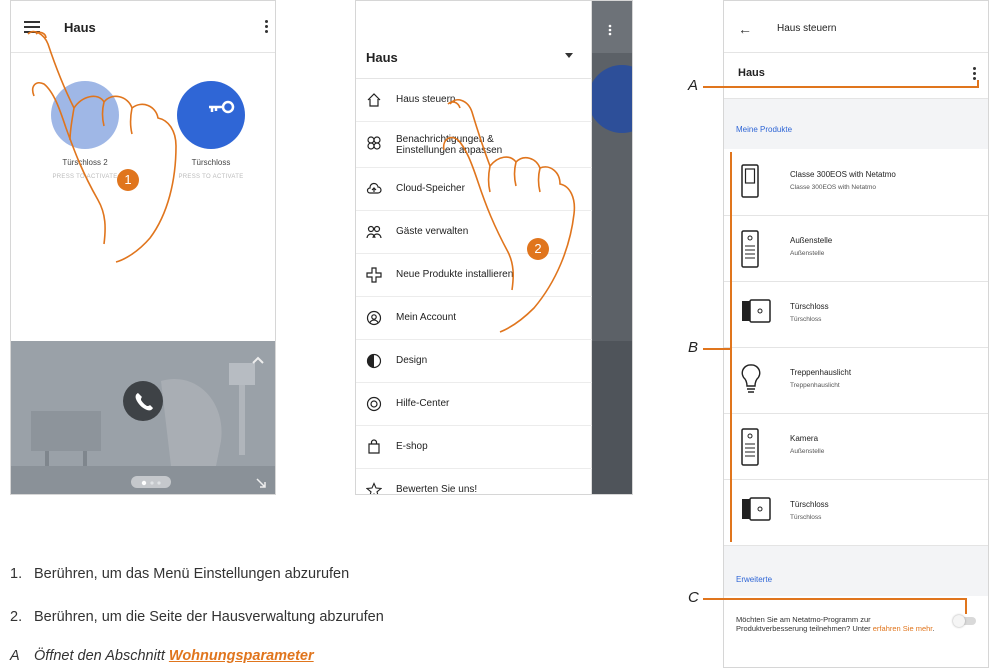 Image resolution: width=998 pixels, height=668 pixels. What do you see at coordinates (806, 517) in the screenshot?
I see `product-type: Türschloss` at bounding box center [806, 517].